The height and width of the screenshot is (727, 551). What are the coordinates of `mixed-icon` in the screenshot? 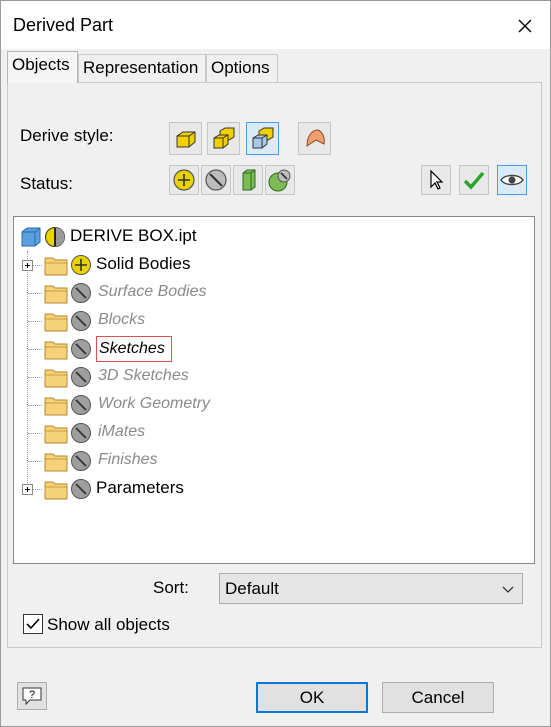 It's located at (279, 180).